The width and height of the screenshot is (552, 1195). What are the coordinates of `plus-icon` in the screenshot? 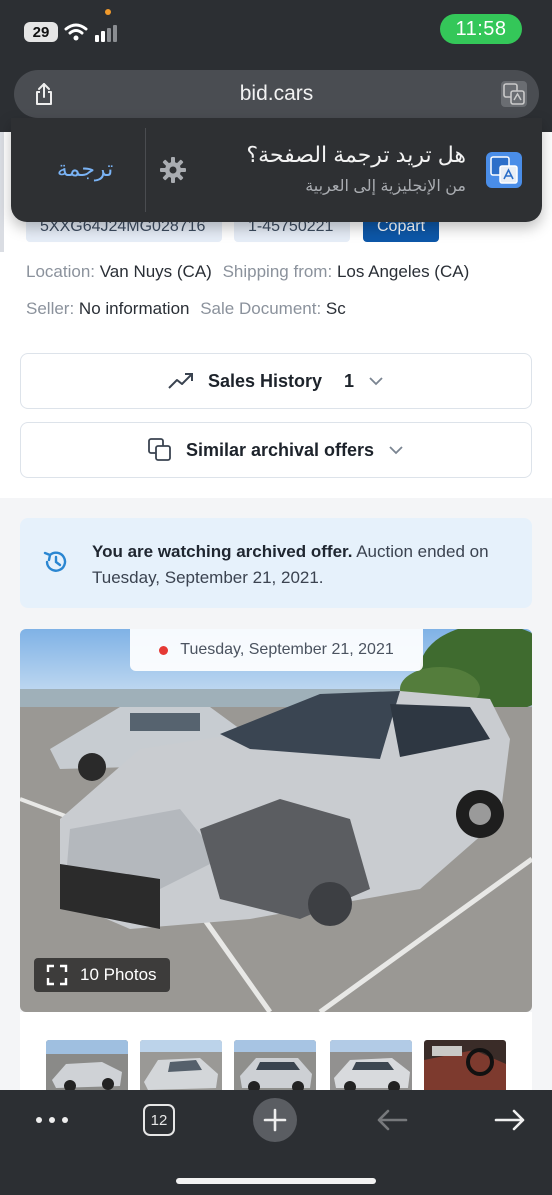 It's located at (275, 1120).